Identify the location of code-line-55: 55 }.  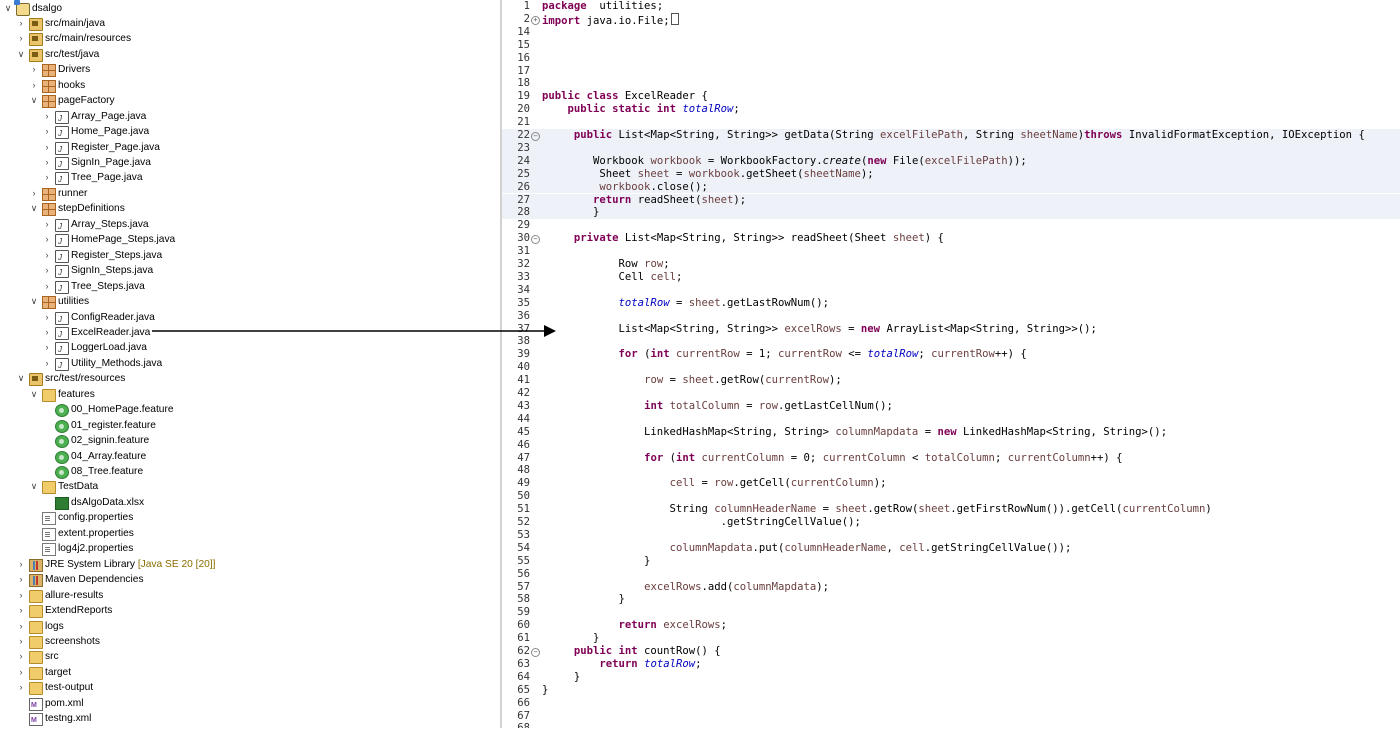
(951, 561).